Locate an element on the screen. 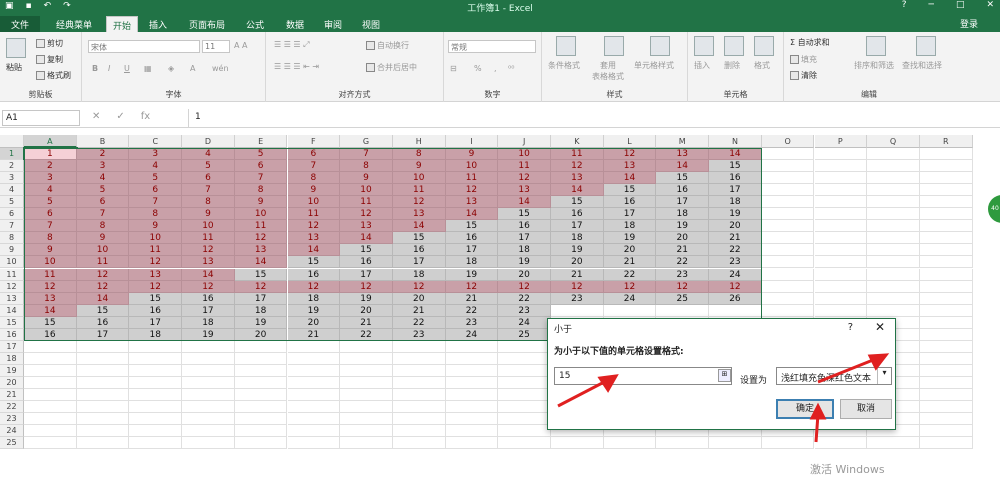 This screenshot has height=483, width=1000. cell-F17 is located at coordinates (314, 346).